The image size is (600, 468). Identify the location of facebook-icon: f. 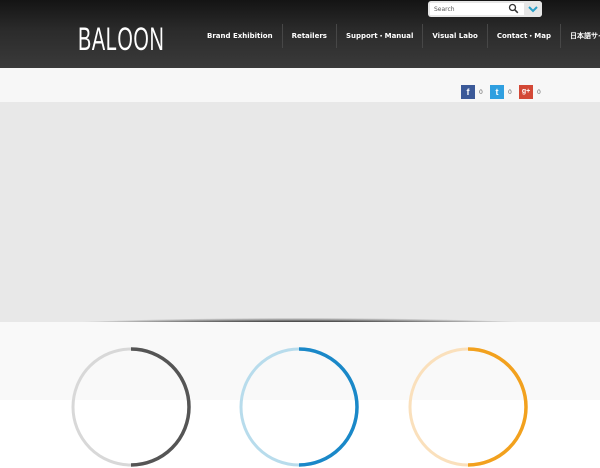
(468, 92).